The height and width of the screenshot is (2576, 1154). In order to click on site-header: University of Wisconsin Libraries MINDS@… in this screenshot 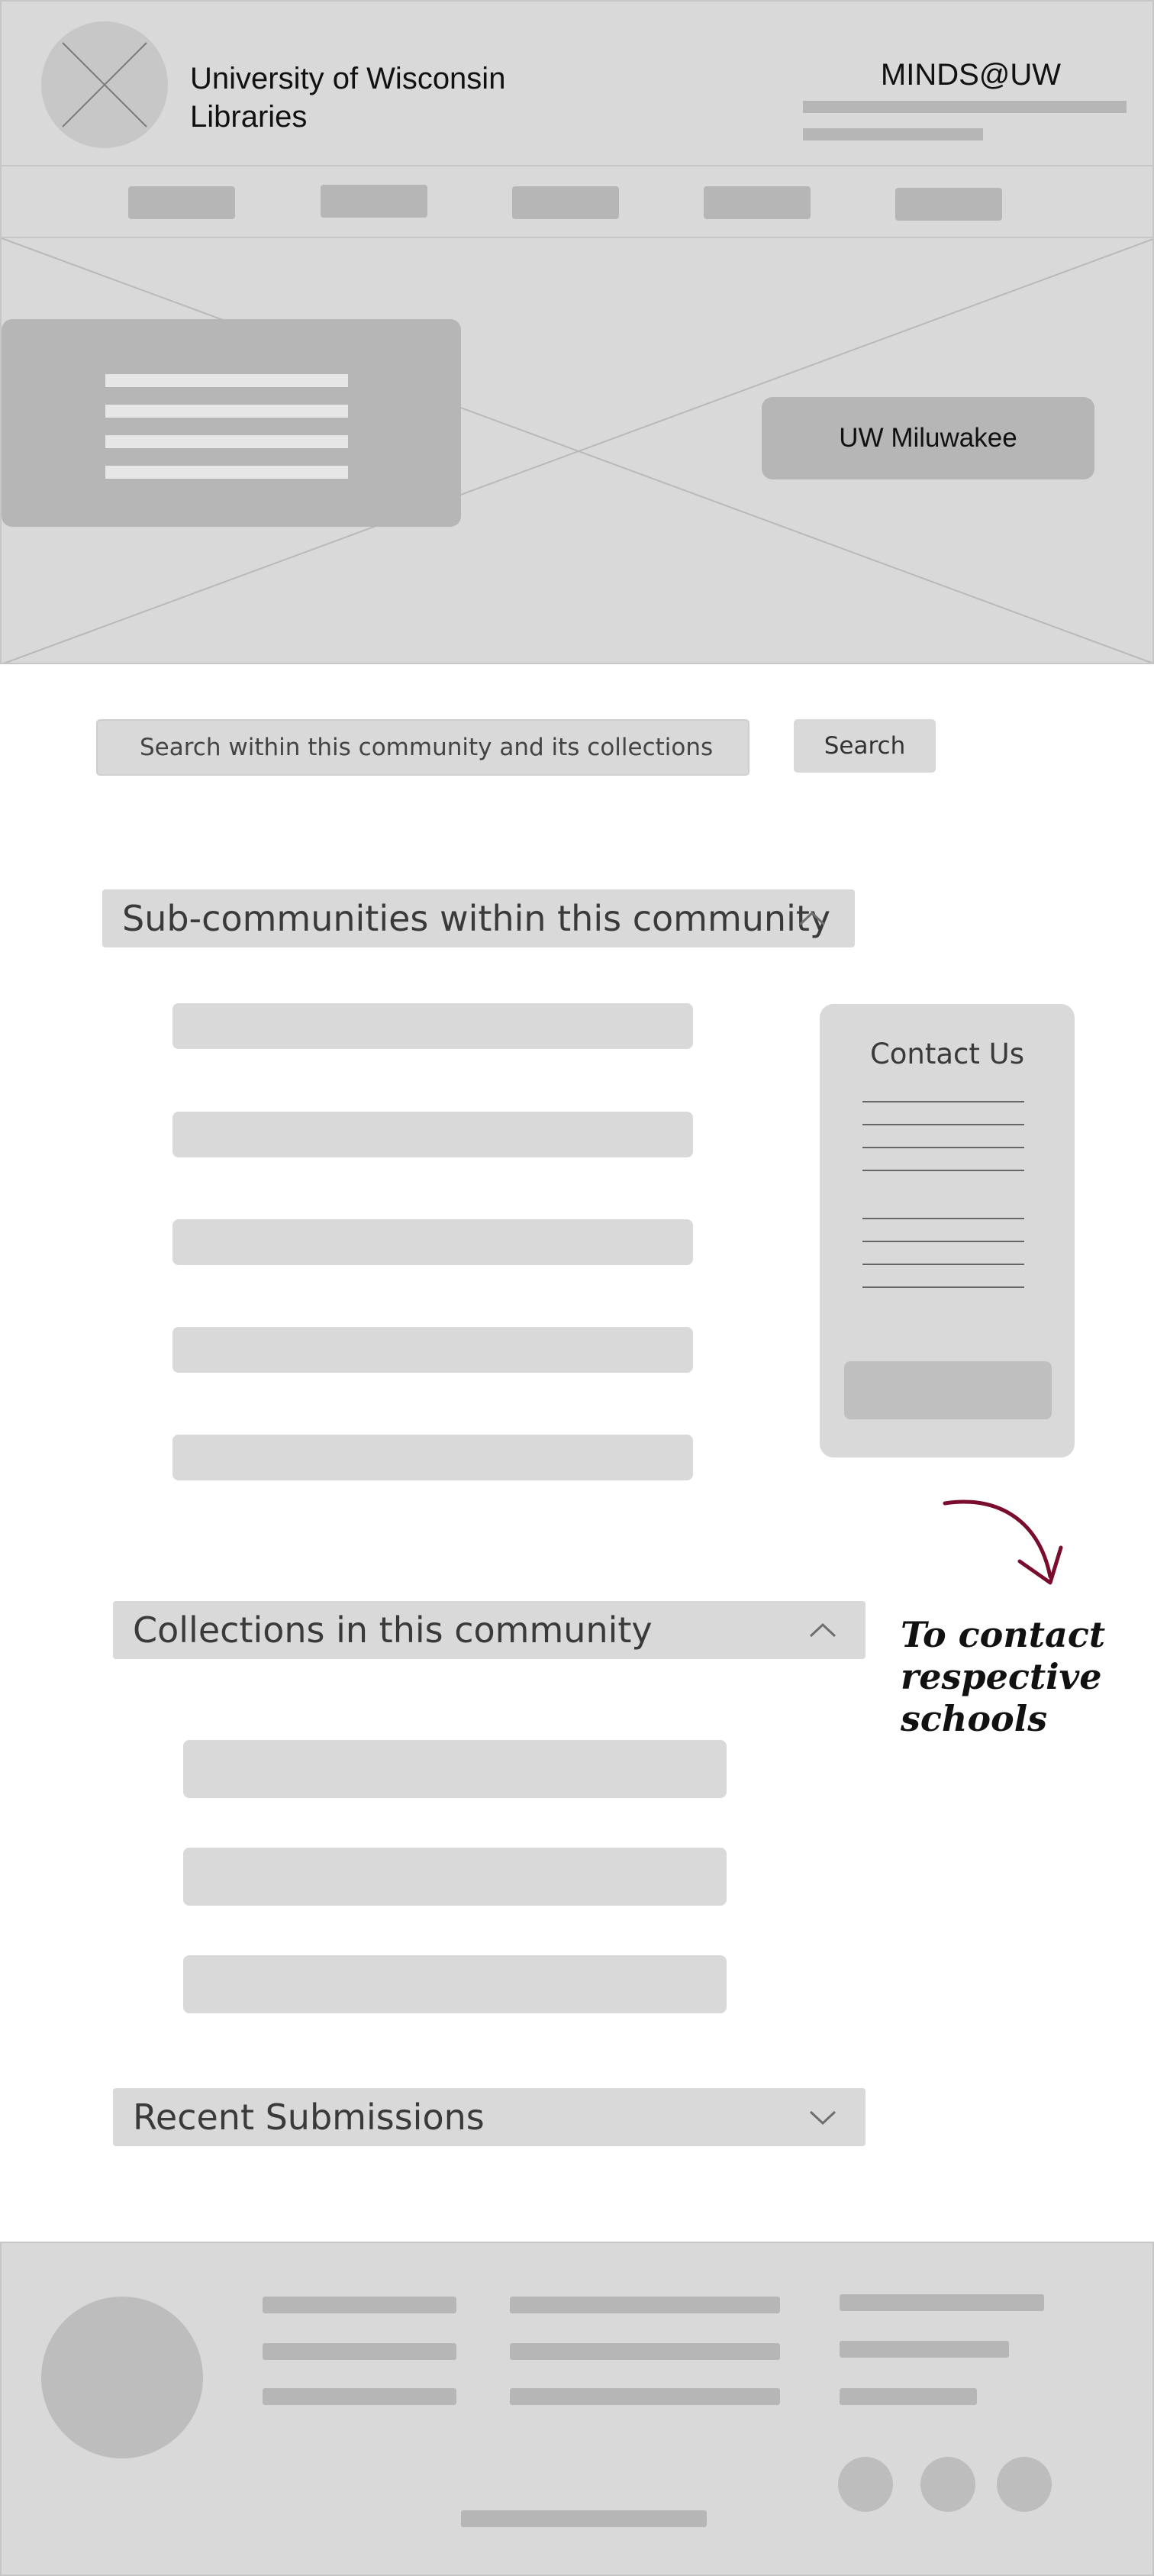, I will do `click(577, 83)`.